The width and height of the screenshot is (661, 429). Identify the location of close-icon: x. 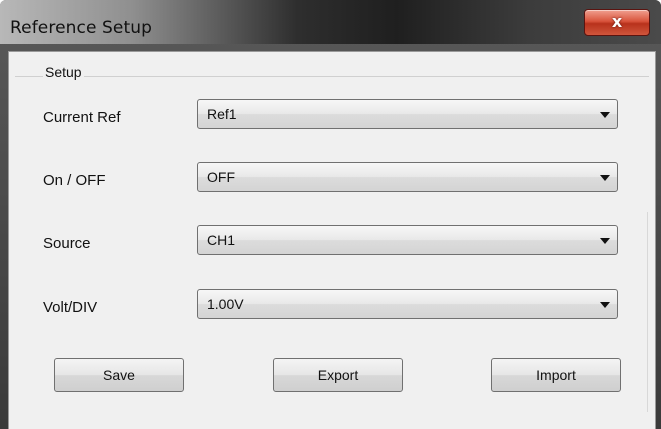
(617, 21).